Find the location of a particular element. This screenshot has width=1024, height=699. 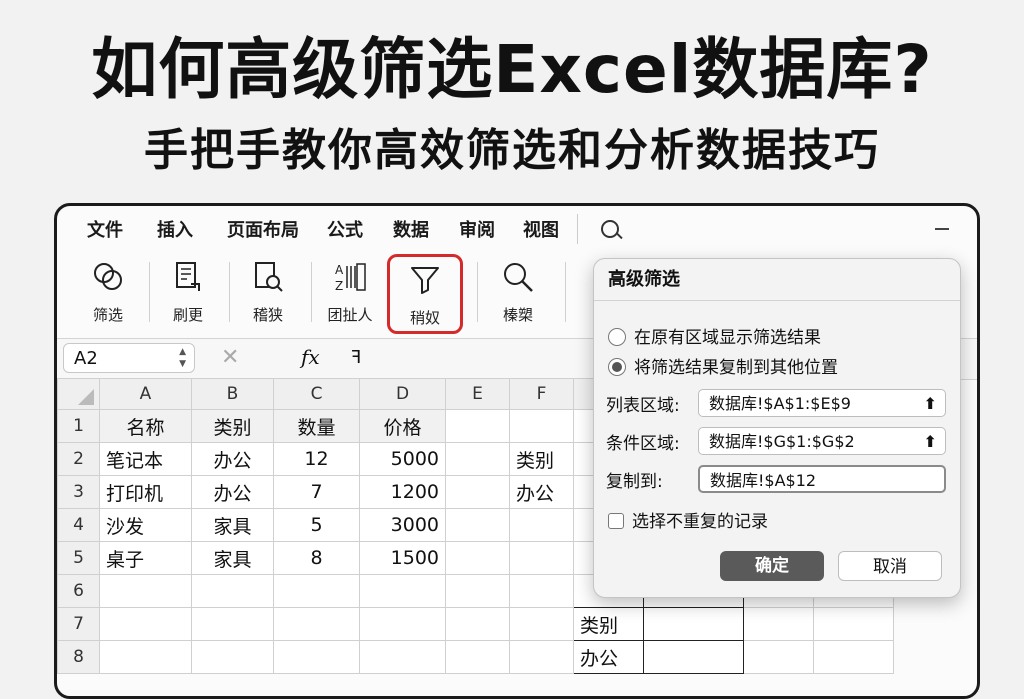

ribbon-refresh-button: 刷更 is located at coordinates (188, 291).